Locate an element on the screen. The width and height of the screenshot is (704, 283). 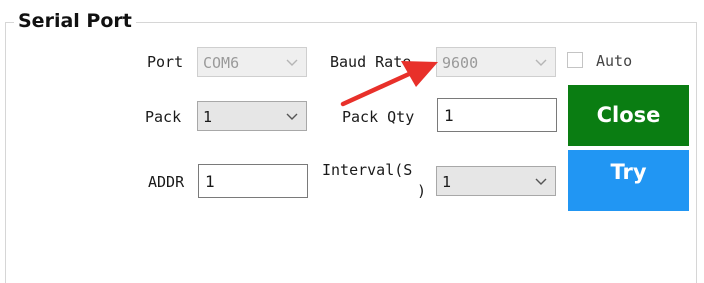
interval-select: 1 is located at coordinates (496, 181).